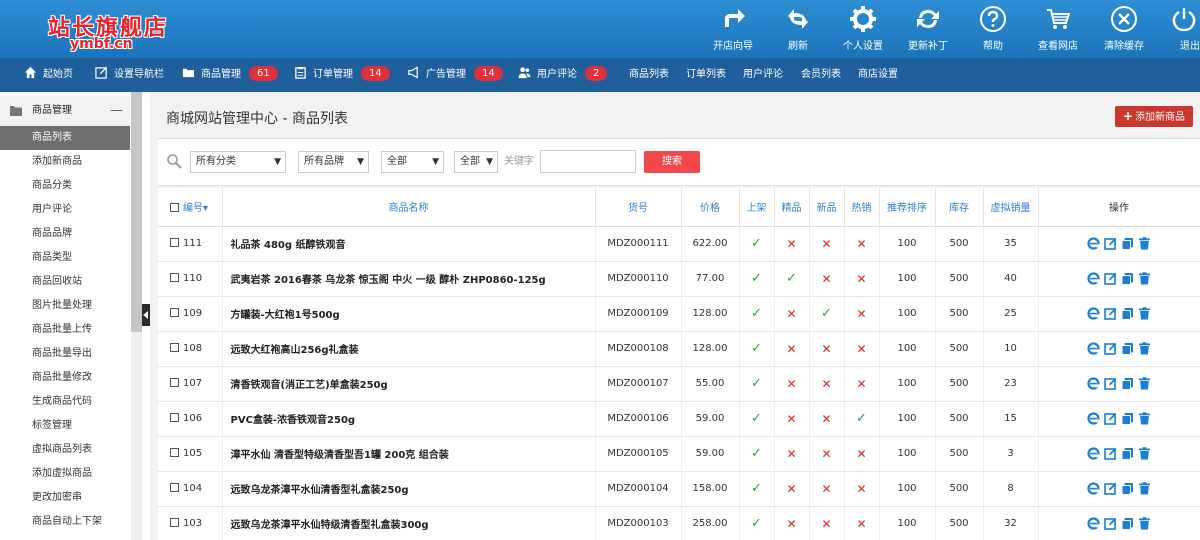 The width and height of the screenshot is (1200, 540). What do you see at coordinates (65, 474) in the screenshot?
I see `sidebar-item: 添加虚拟商品` at bounding box center [65, 474].